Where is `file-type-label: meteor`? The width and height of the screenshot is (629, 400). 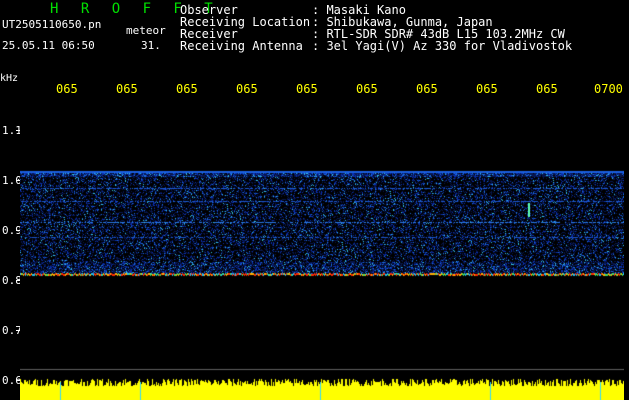
file-type-label: meteor is located at coordinates (146, 30).